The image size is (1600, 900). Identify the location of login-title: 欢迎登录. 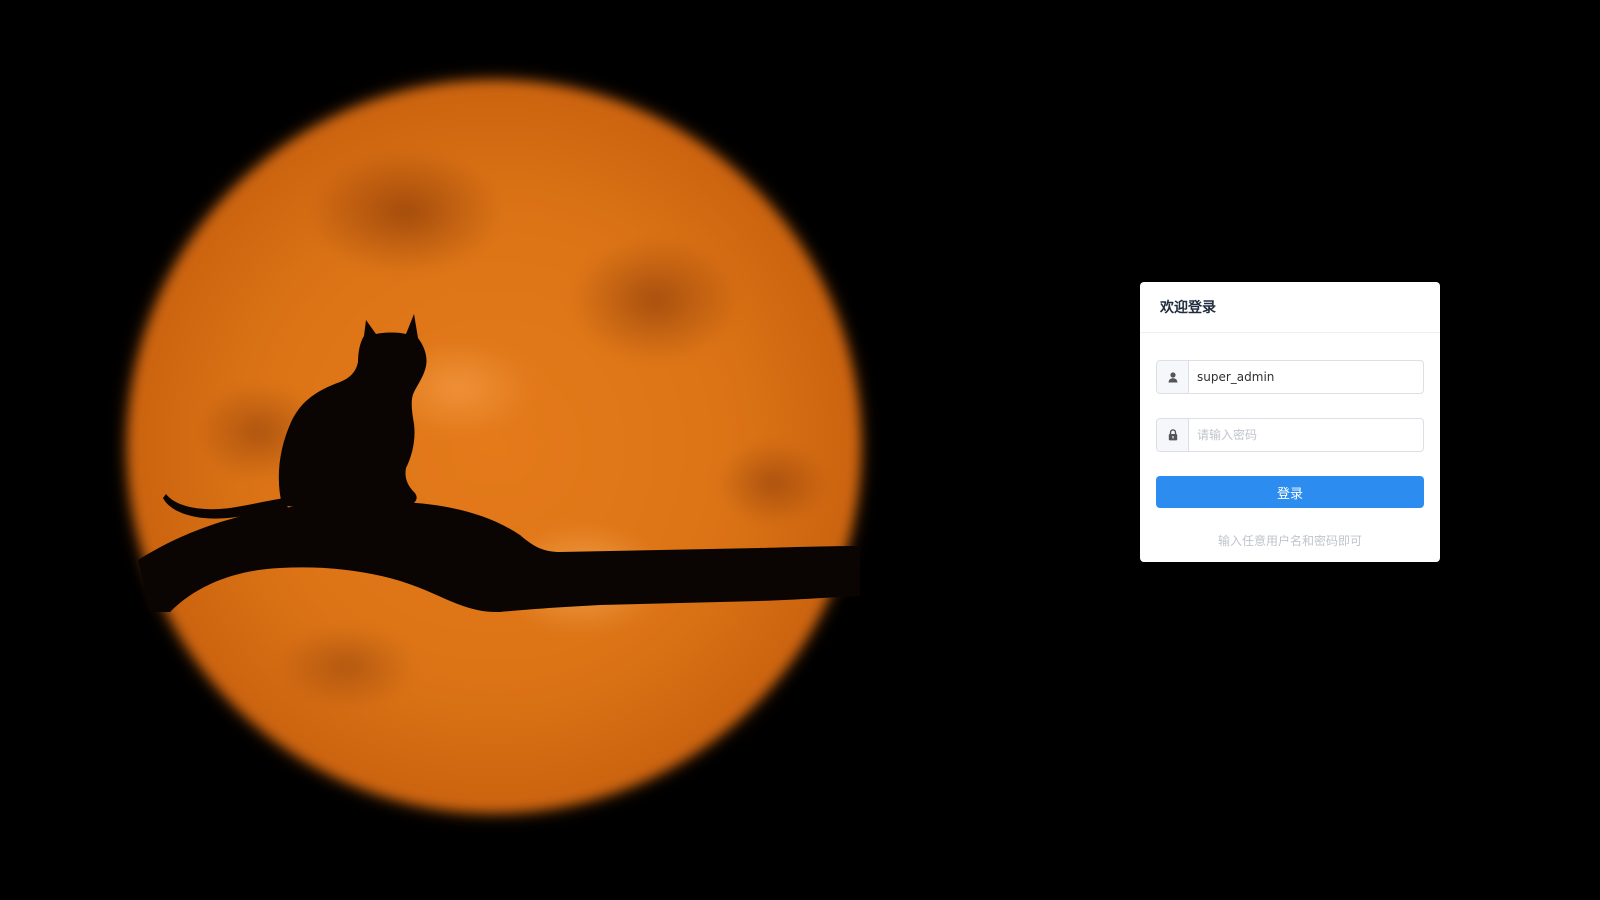
(1188, 308).